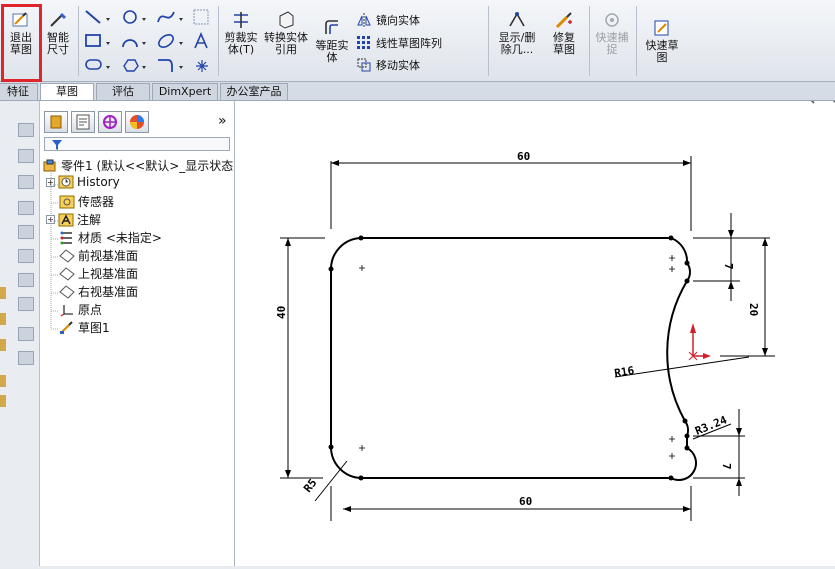  What do you see at coordinates (523, 156) in the screenshot?
I see `dim-text-top: 60` at bounding box center [523, 156].